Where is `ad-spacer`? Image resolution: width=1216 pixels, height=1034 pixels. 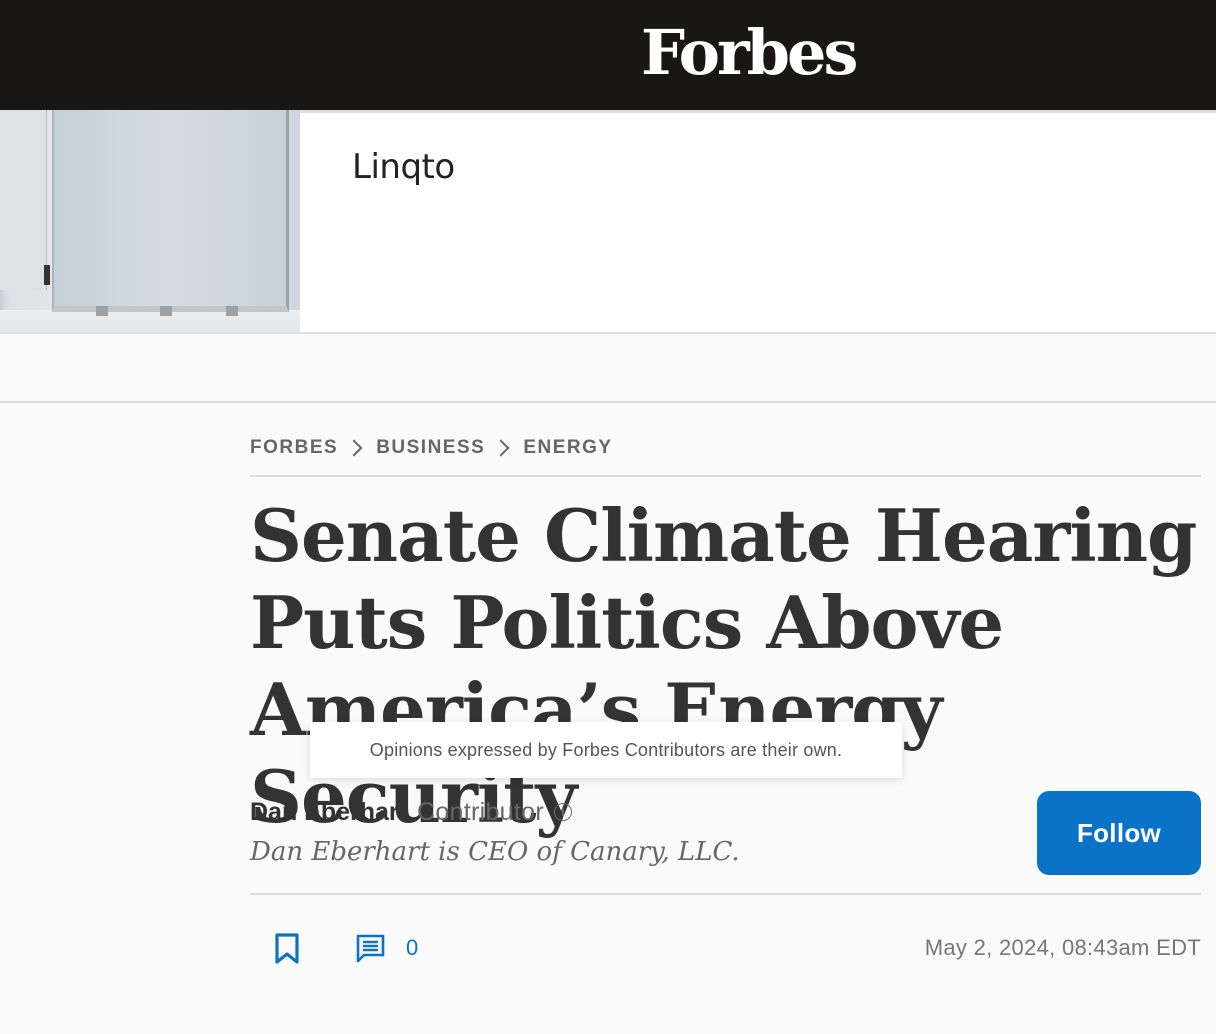 ad-spacer is located at coordinates (608, 368).